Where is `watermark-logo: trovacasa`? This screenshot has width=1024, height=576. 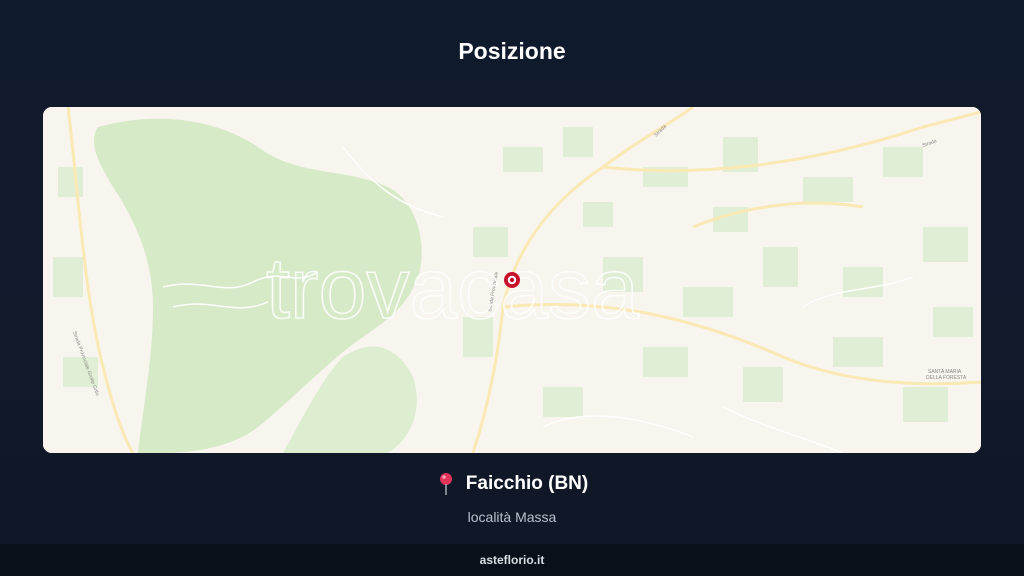 watermark-logo: trovacasa is located at coordinates (452, 289).